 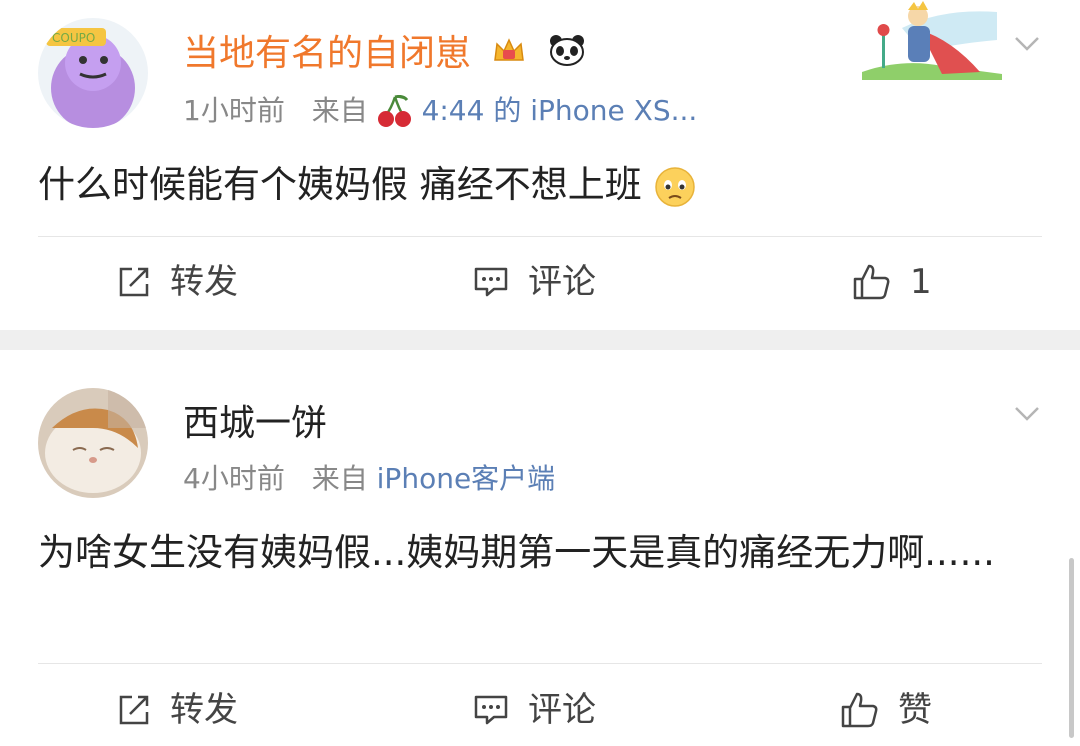 I want to click on cherry-icon, so click(x=399, y=110).